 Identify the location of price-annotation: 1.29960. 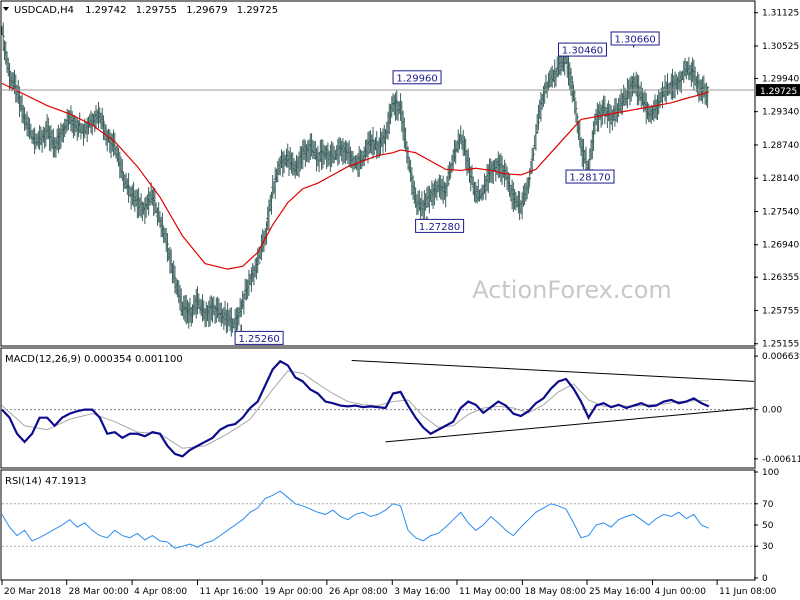
(417, 77).